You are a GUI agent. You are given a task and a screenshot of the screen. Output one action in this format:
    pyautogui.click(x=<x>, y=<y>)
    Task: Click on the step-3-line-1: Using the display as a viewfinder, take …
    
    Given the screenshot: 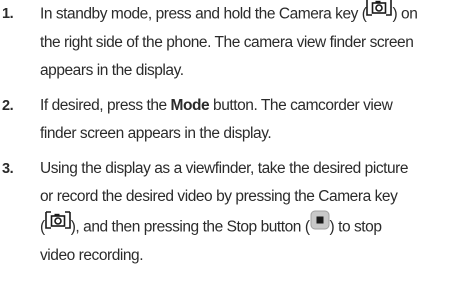 What is the action you would take?
    pyautogui.click(x=224, y=168)
    